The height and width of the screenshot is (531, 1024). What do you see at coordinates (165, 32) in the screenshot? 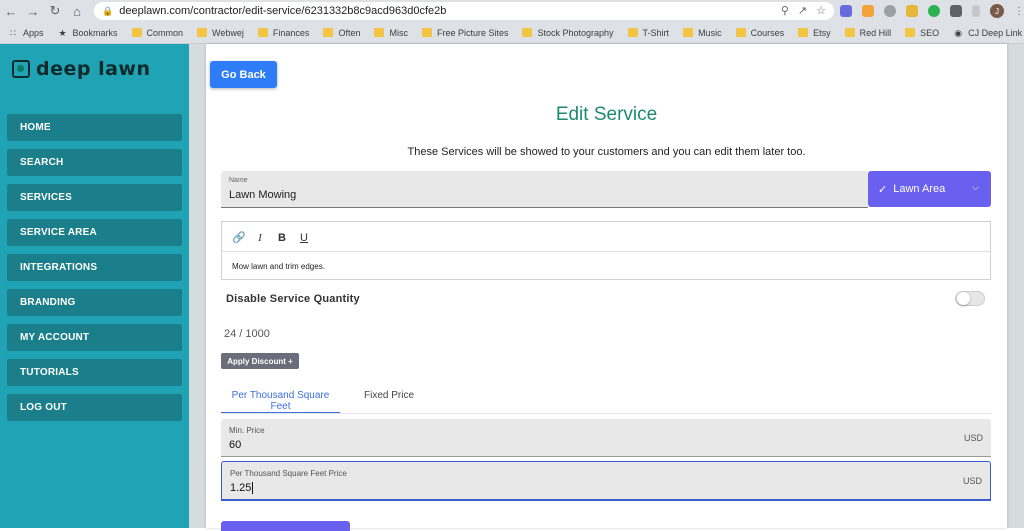
I see `bookmark-label: Common` at bounding box center [165, 32].